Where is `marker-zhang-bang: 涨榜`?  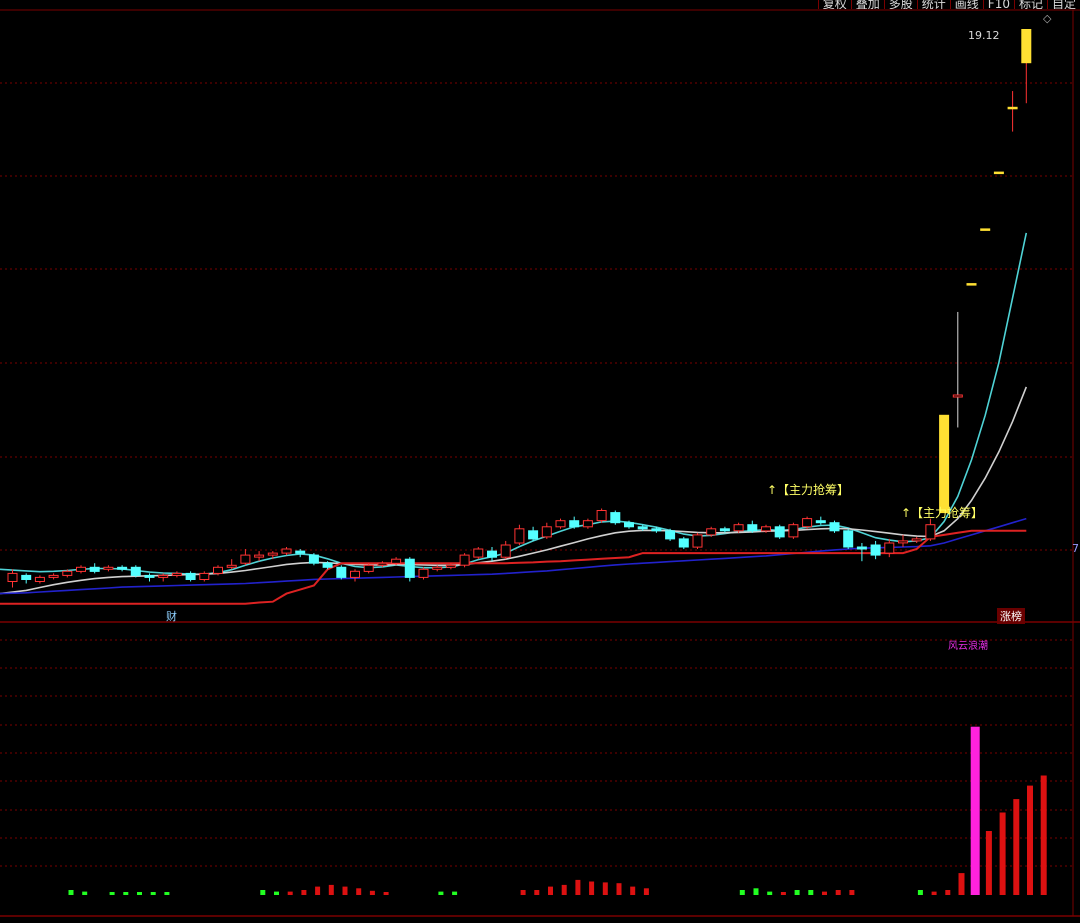 marker-zhang-bang: 涨榜 is located at coordinates (1011, 616).